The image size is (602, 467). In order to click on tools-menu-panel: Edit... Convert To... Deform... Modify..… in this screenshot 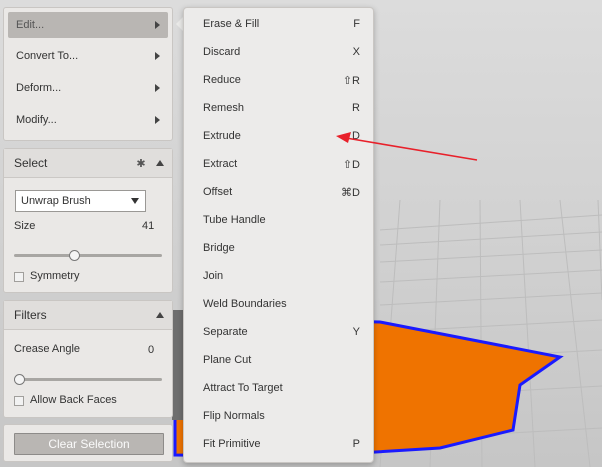, I will do `click(88, 74)`.